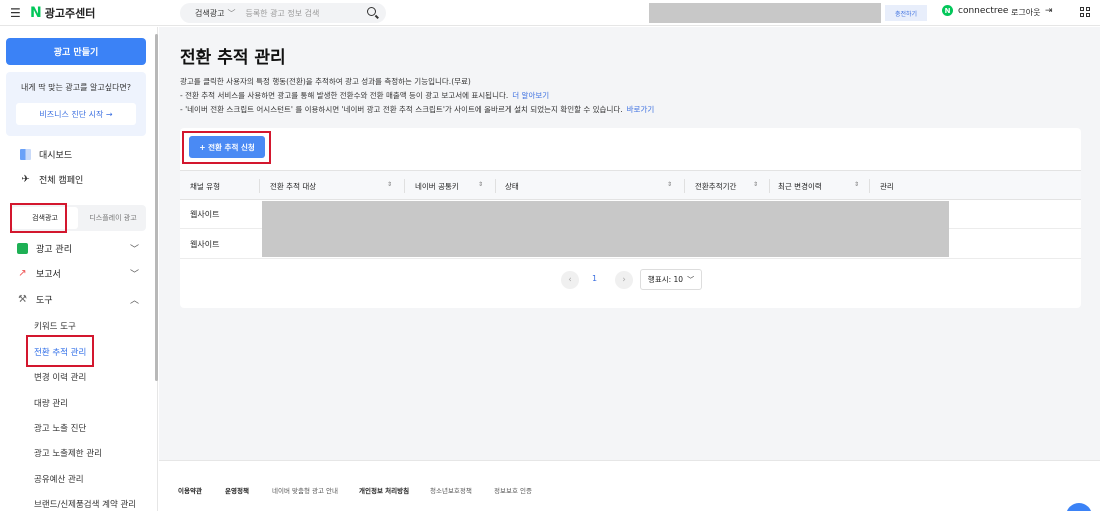  What do you see at coordinates (44, 301) in the screenshot?
I see `sidebar-item-label: 도구` at bounding box center [44, 301].